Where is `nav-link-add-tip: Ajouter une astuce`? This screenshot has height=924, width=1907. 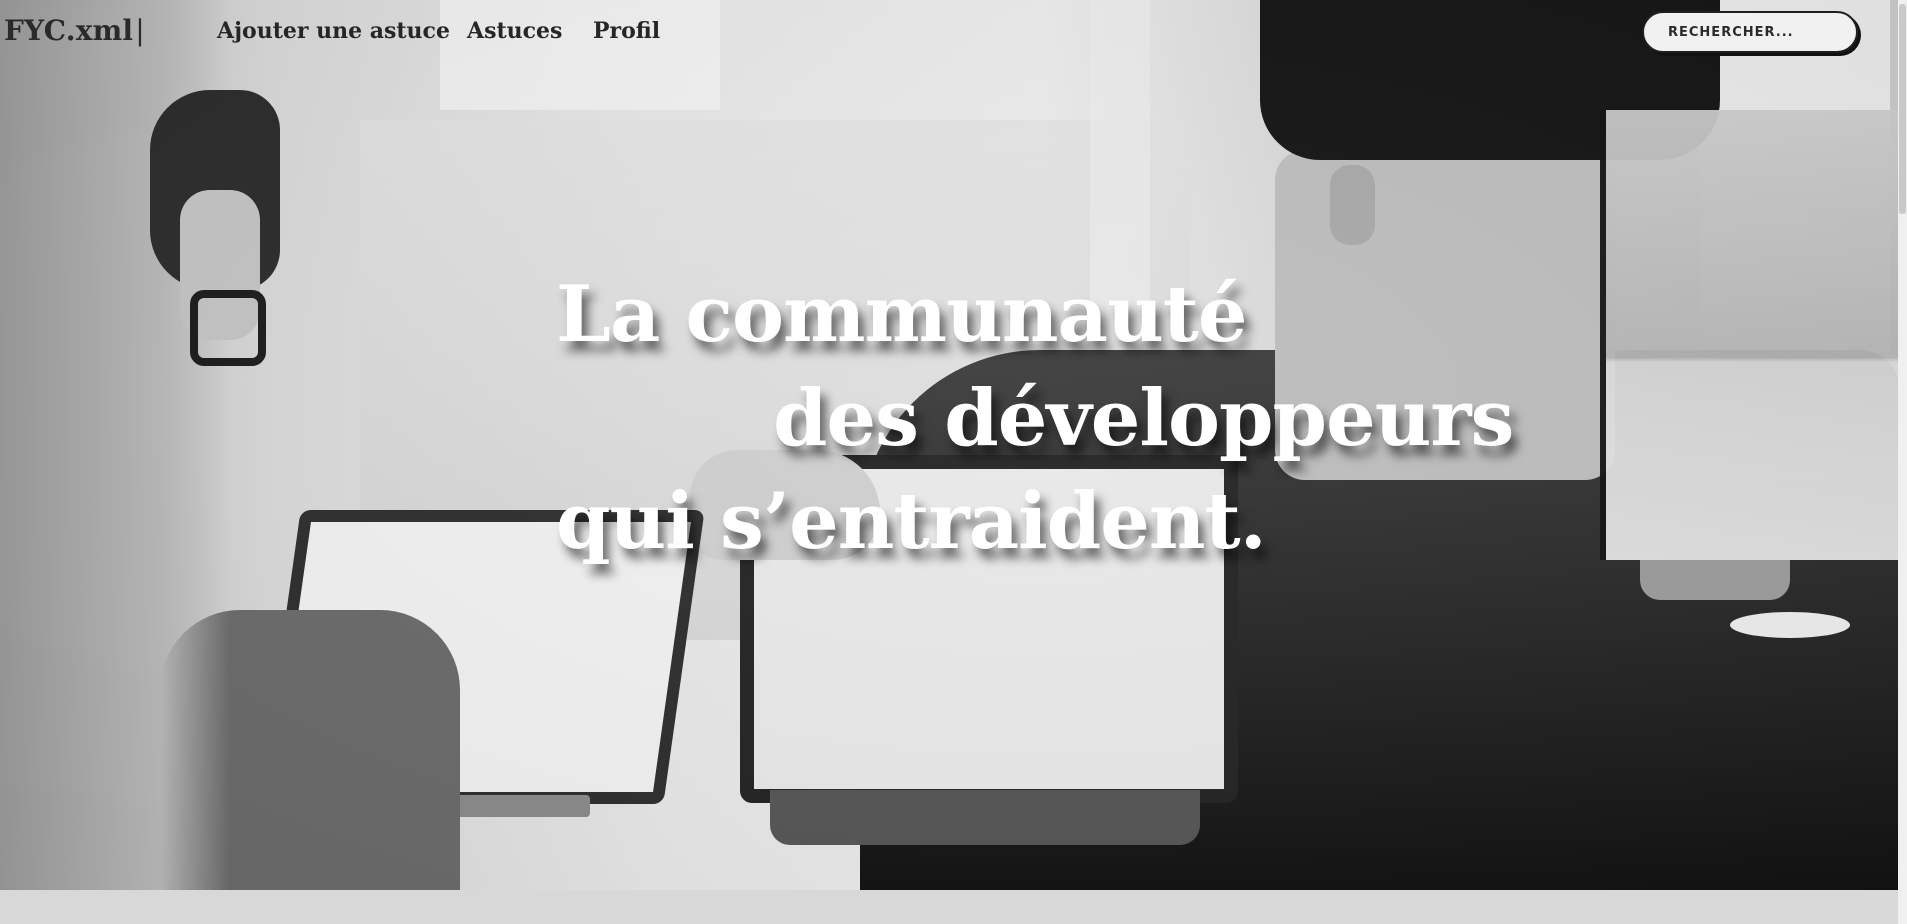 nav-link-add-tip: Ajouter une astuce is located at coordinates (333, 31).